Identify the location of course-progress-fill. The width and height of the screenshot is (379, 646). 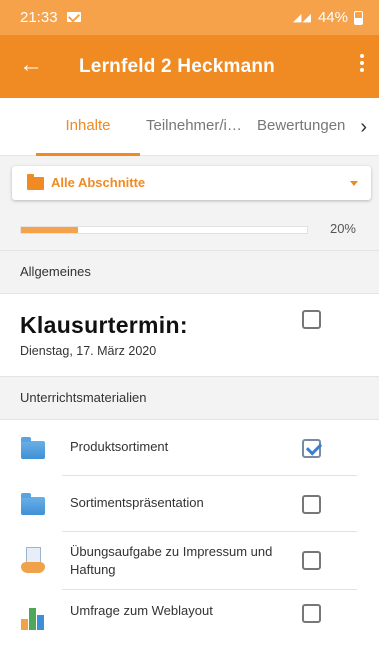
(50, 230).